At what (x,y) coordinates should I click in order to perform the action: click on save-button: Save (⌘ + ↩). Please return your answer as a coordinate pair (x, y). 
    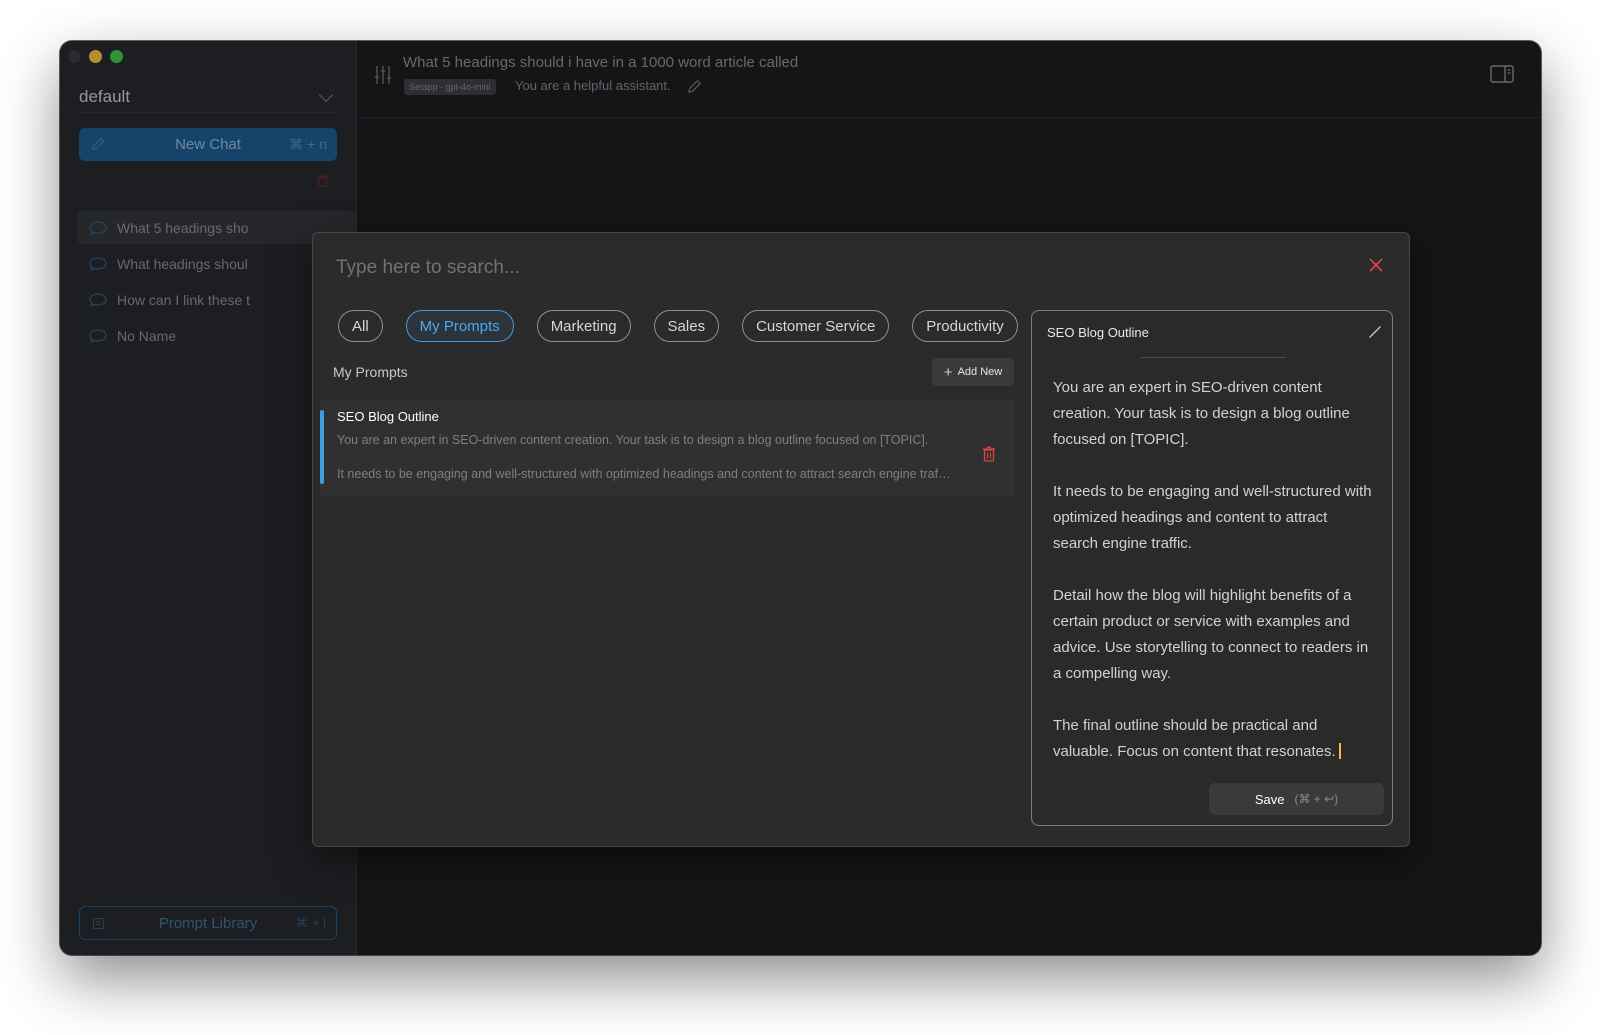
    Looking at the image, I should click on (1296, 799).